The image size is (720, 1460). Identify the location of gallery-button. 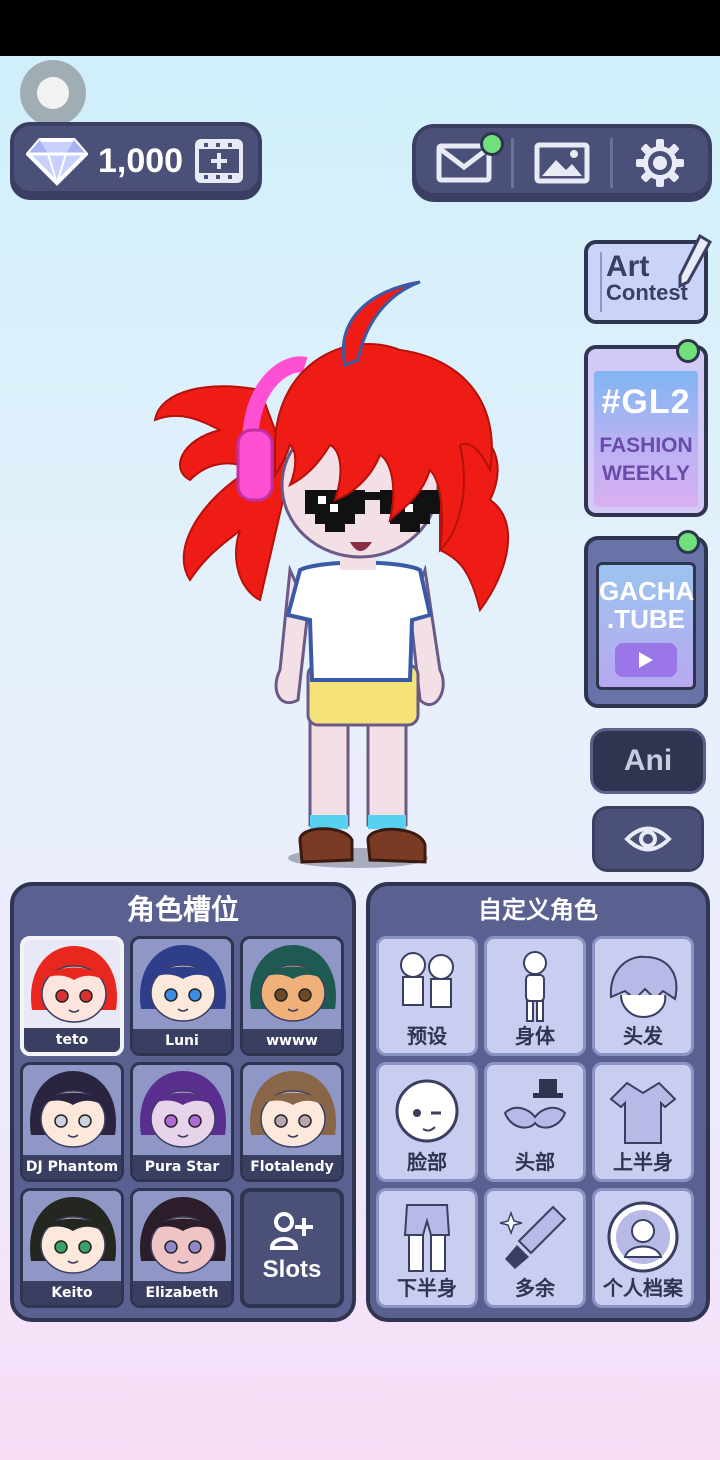
(560, 163).